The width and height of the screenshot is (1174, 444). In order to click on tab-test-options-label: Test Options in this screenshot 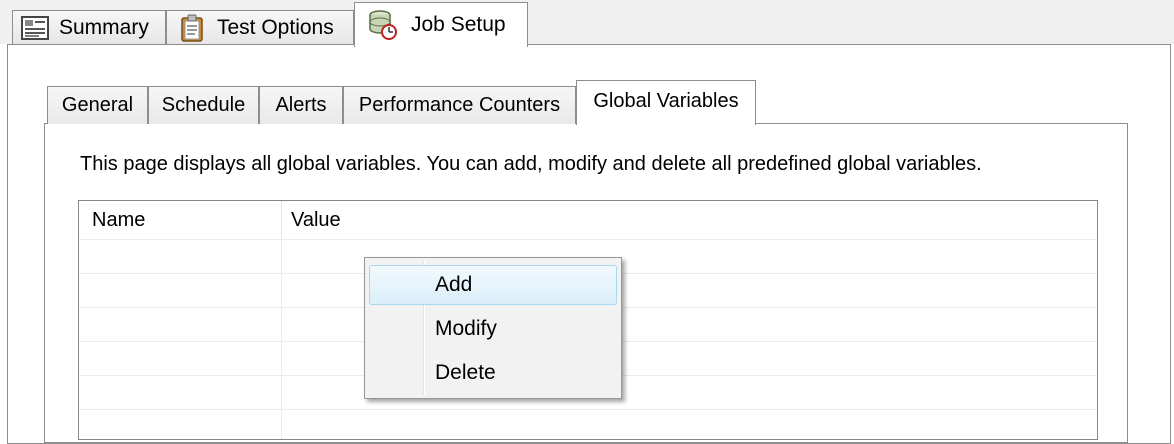, I will do `click(275, 27)`.